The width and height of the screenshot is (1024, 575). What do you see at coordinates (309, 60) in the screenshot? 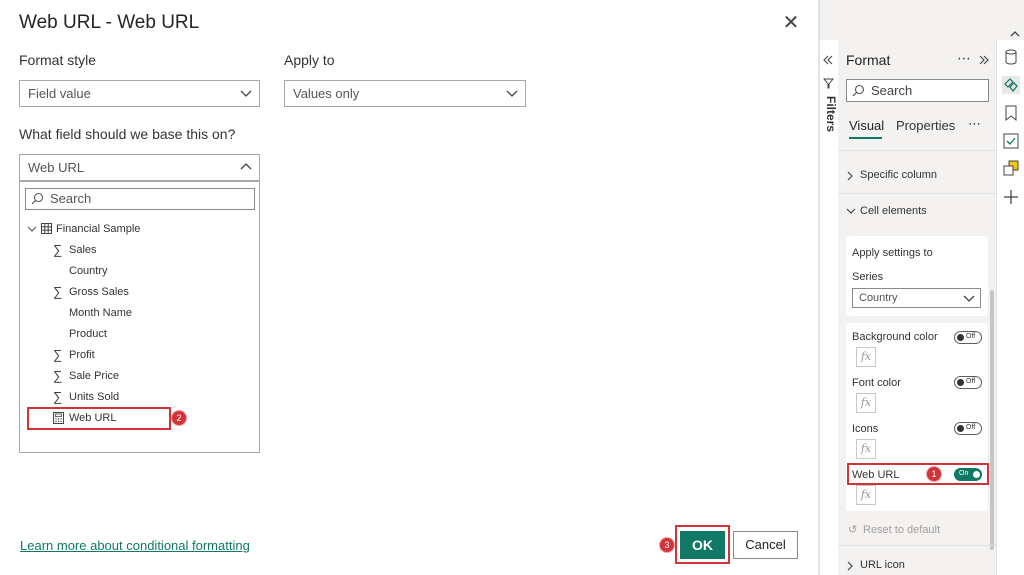
I see `apply-to-label: Apply to` at bounding box center [309, 60].